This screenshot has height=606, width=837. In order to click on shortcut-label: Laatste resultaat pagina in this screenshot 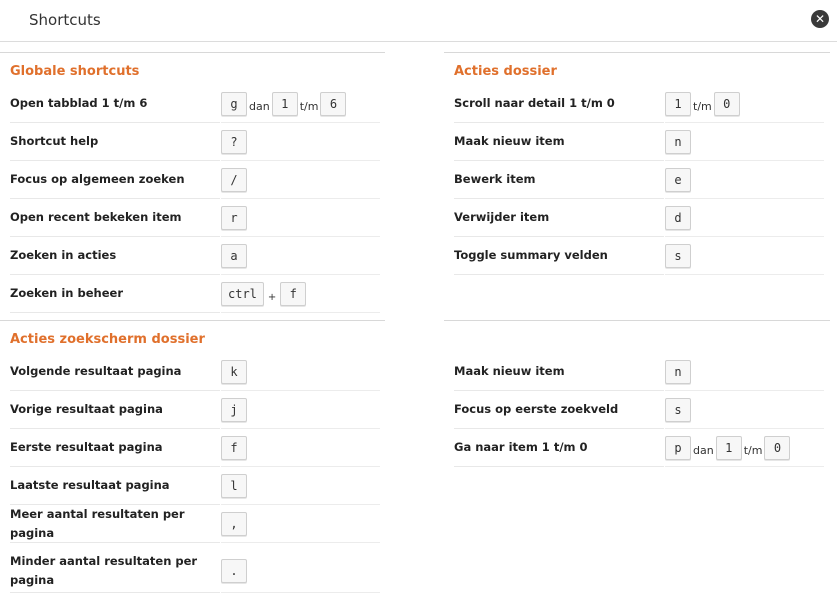, I will do `click(115, 486)`.